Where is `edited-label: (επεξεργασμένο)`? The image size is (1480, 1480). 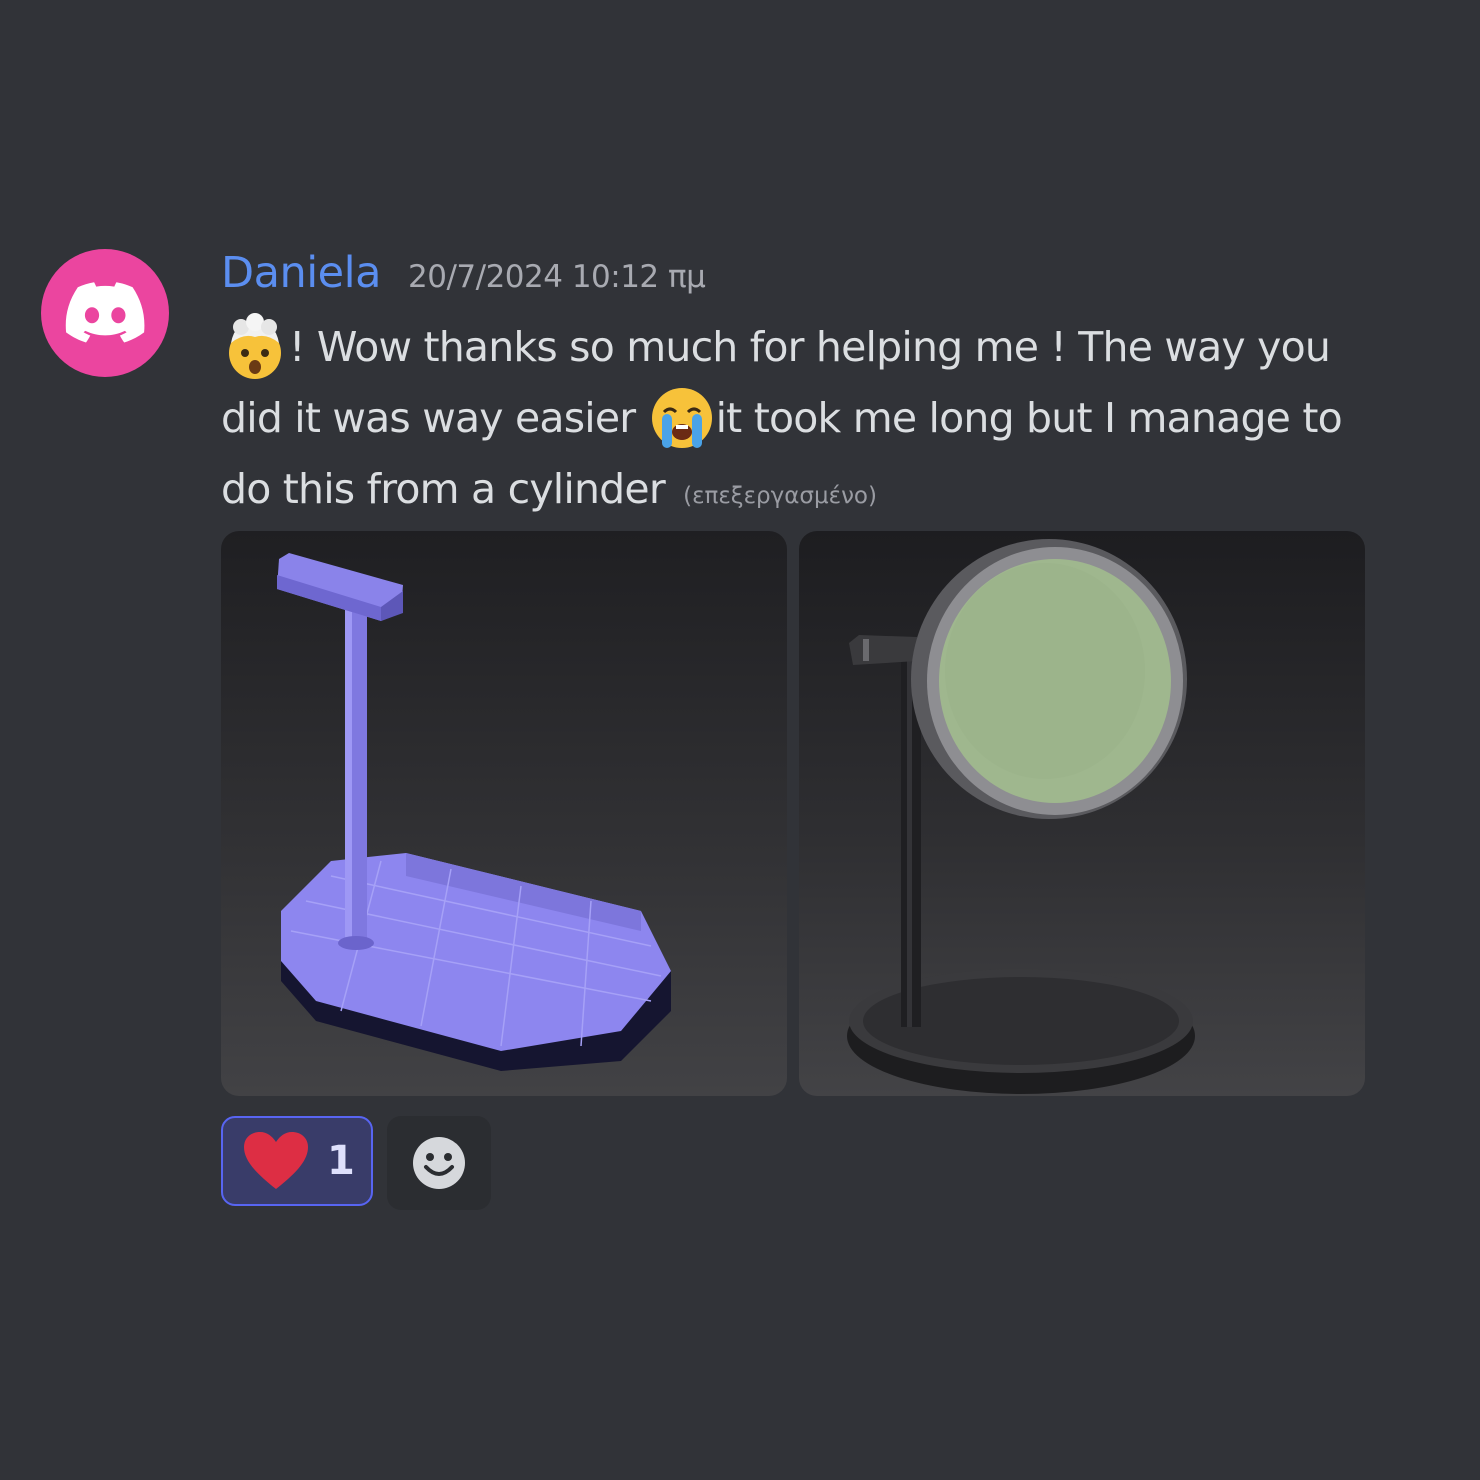
edited-label: (επεξεργασμένο) is located at coordinates (780, 496).